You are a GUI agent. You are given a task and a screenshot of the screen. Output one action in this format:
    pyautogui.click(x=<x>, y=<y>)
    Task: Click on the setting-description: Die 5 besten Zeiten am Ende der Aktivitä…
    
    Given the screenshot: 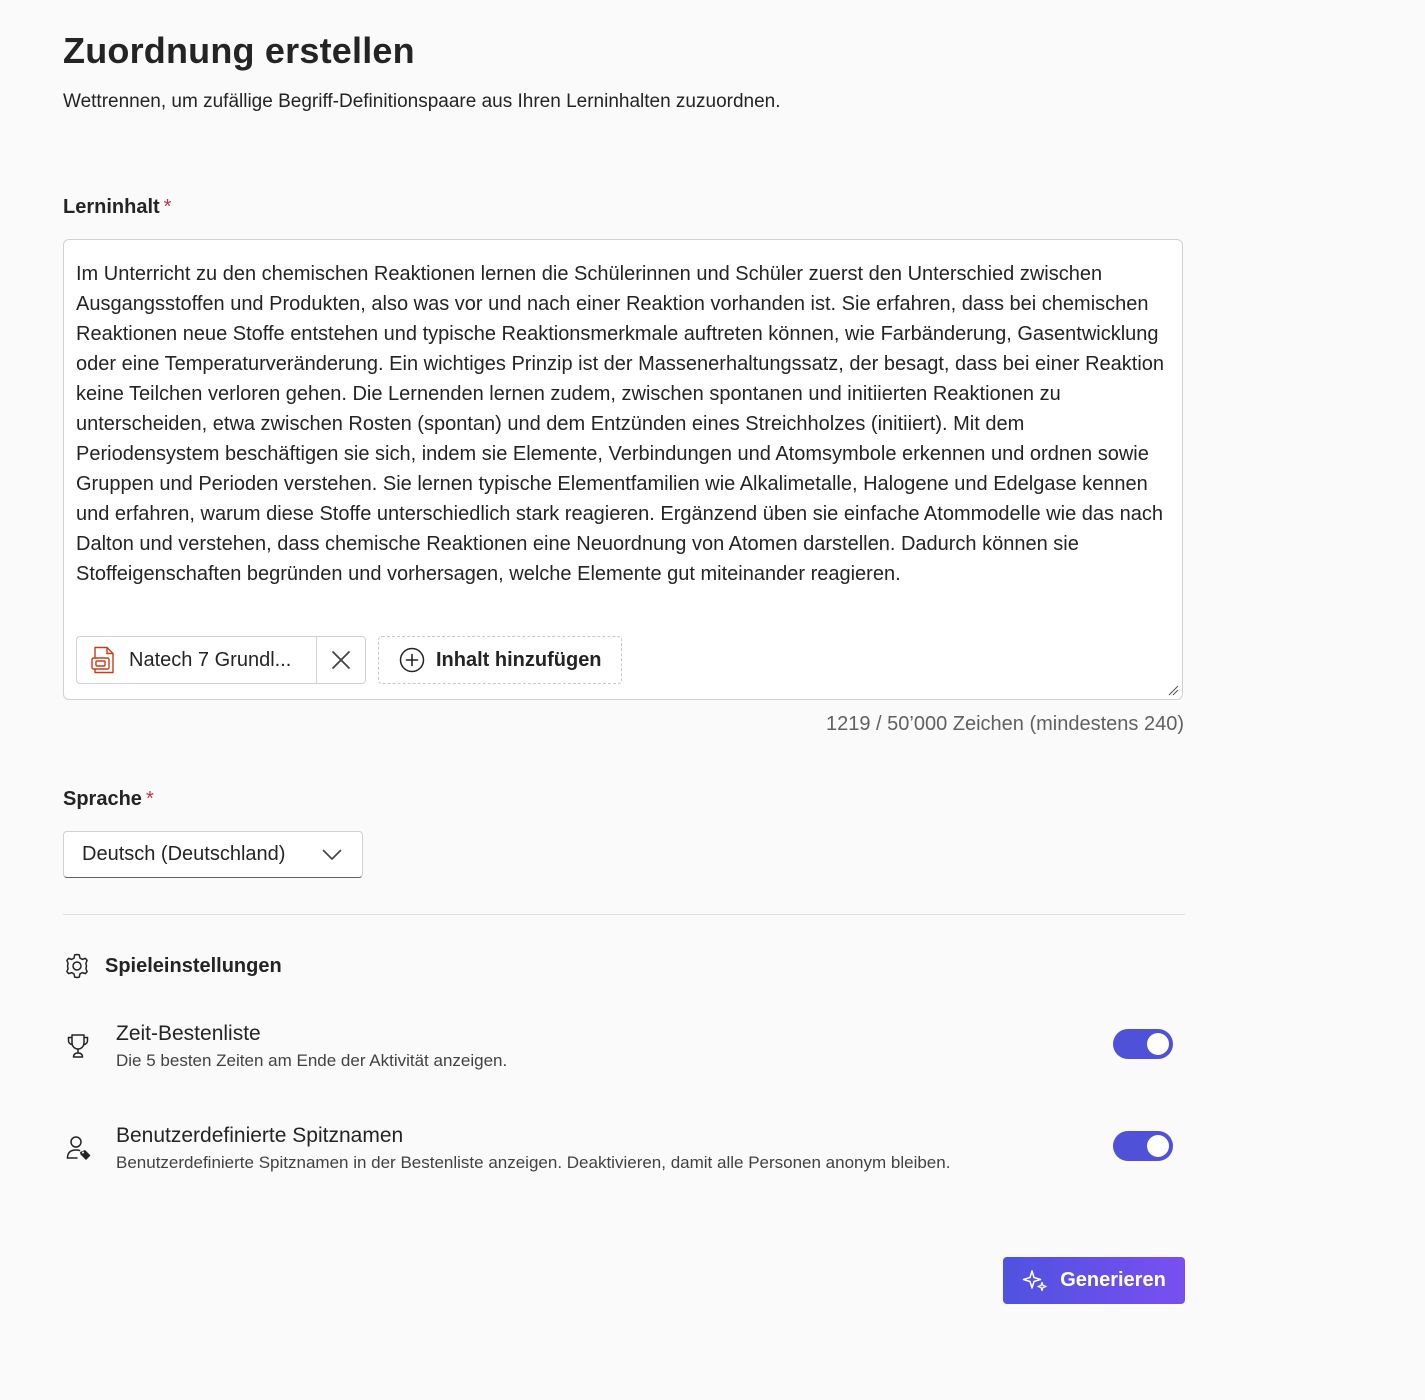 What is the action you would take?
    pyautogui.click(x=312, y=1060)
    